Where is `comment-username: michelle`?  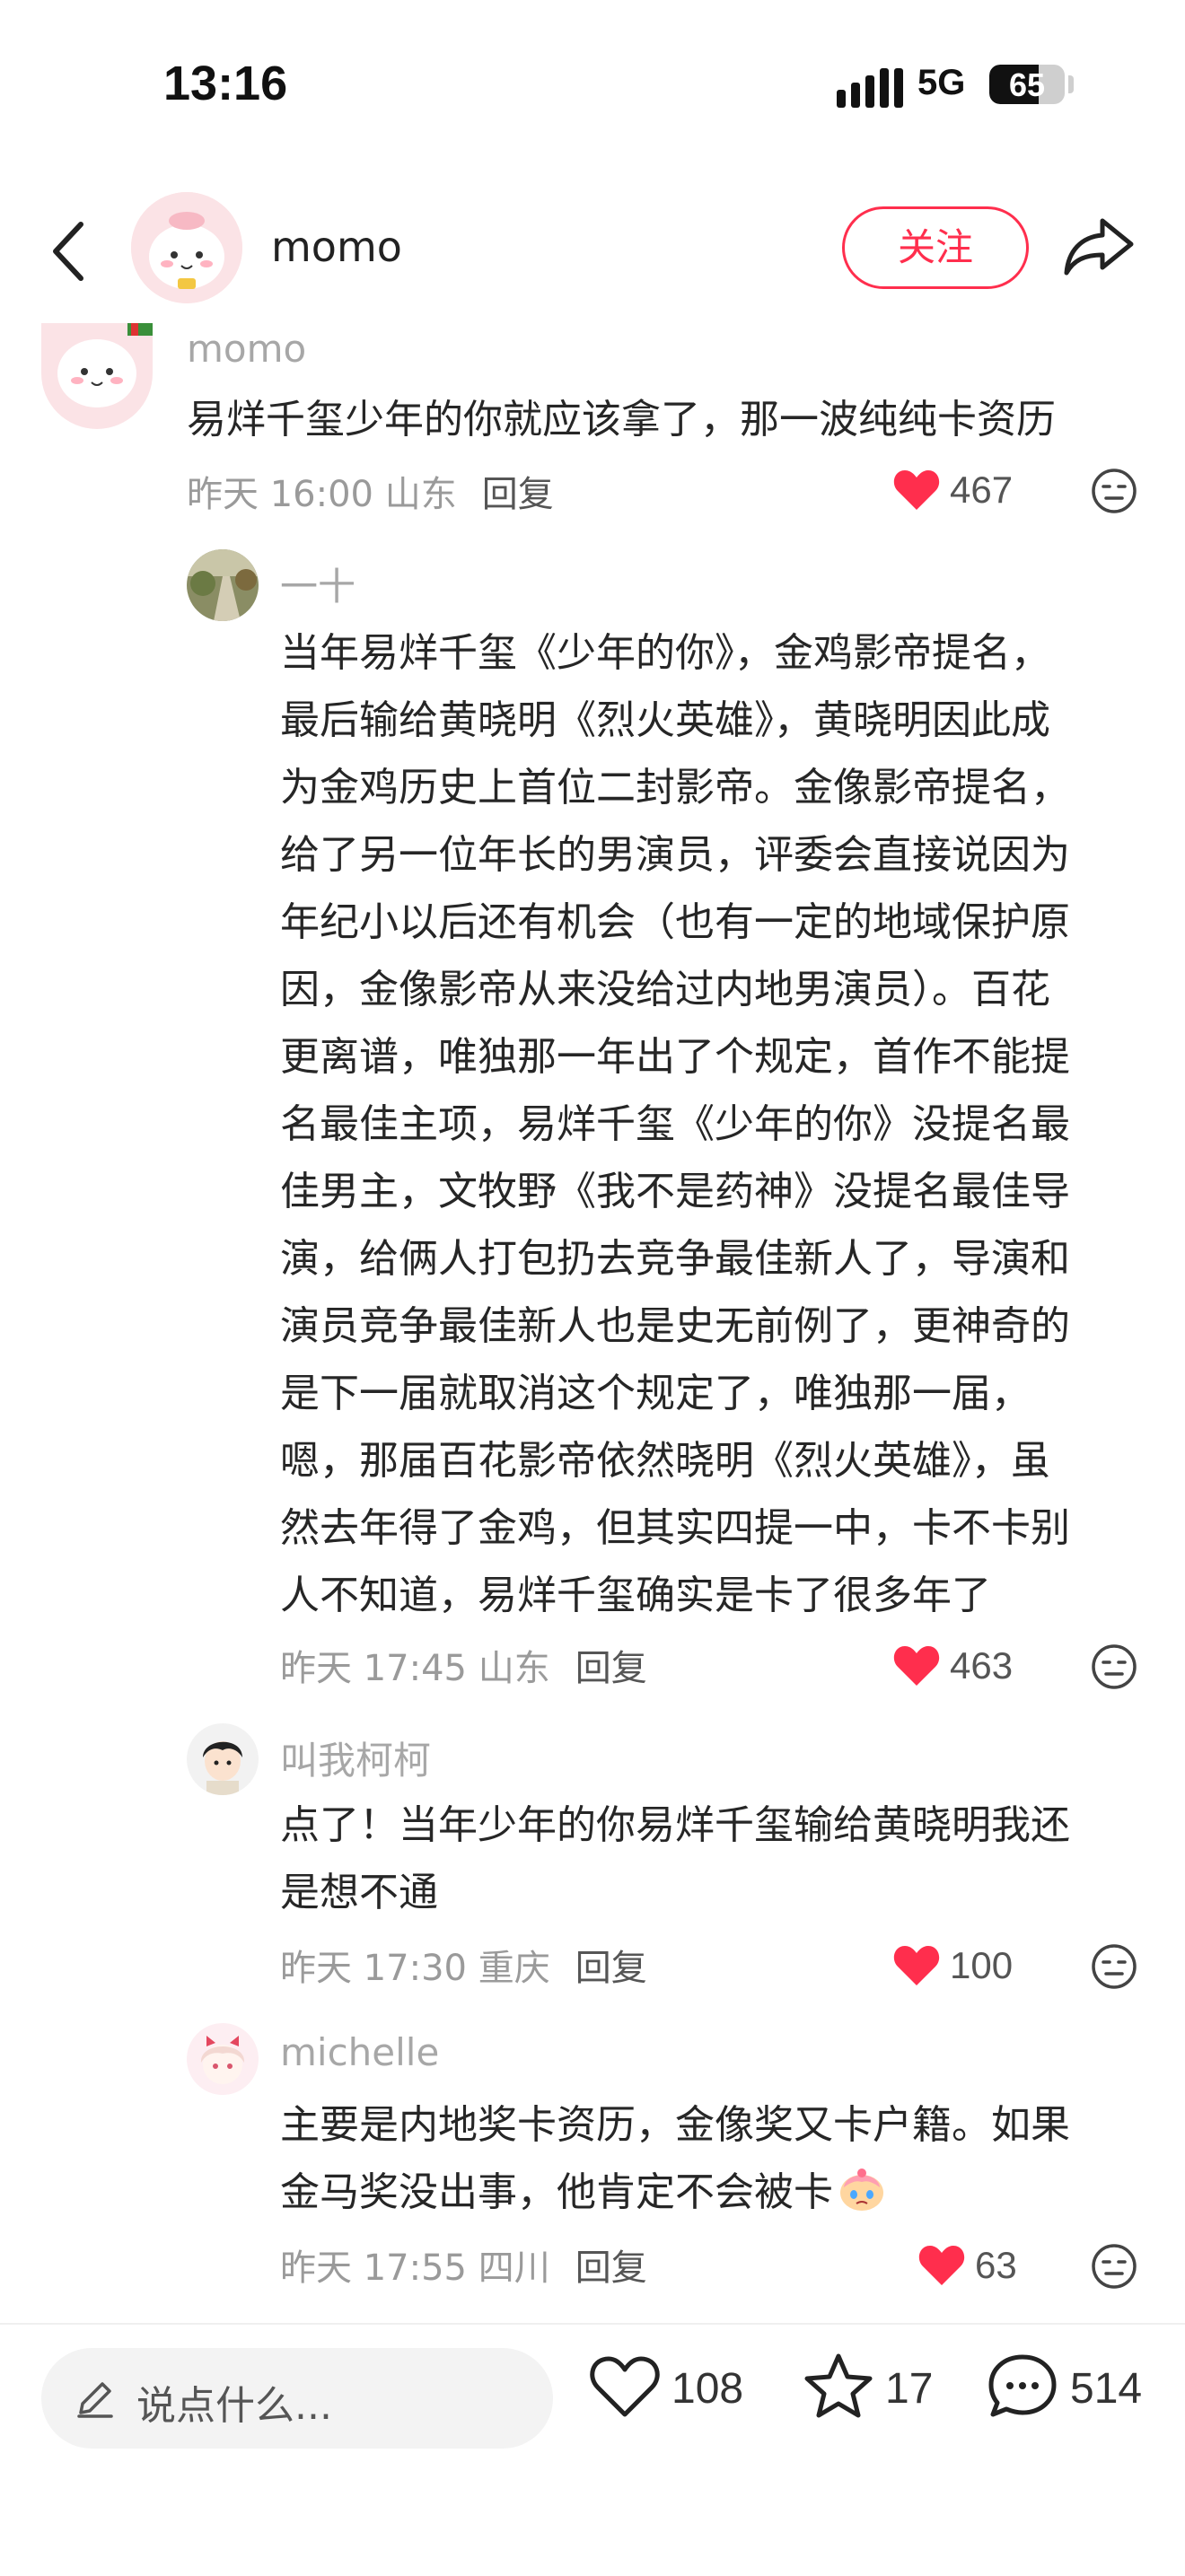 comment-username: michelle is located at coordinates (359, 2052).